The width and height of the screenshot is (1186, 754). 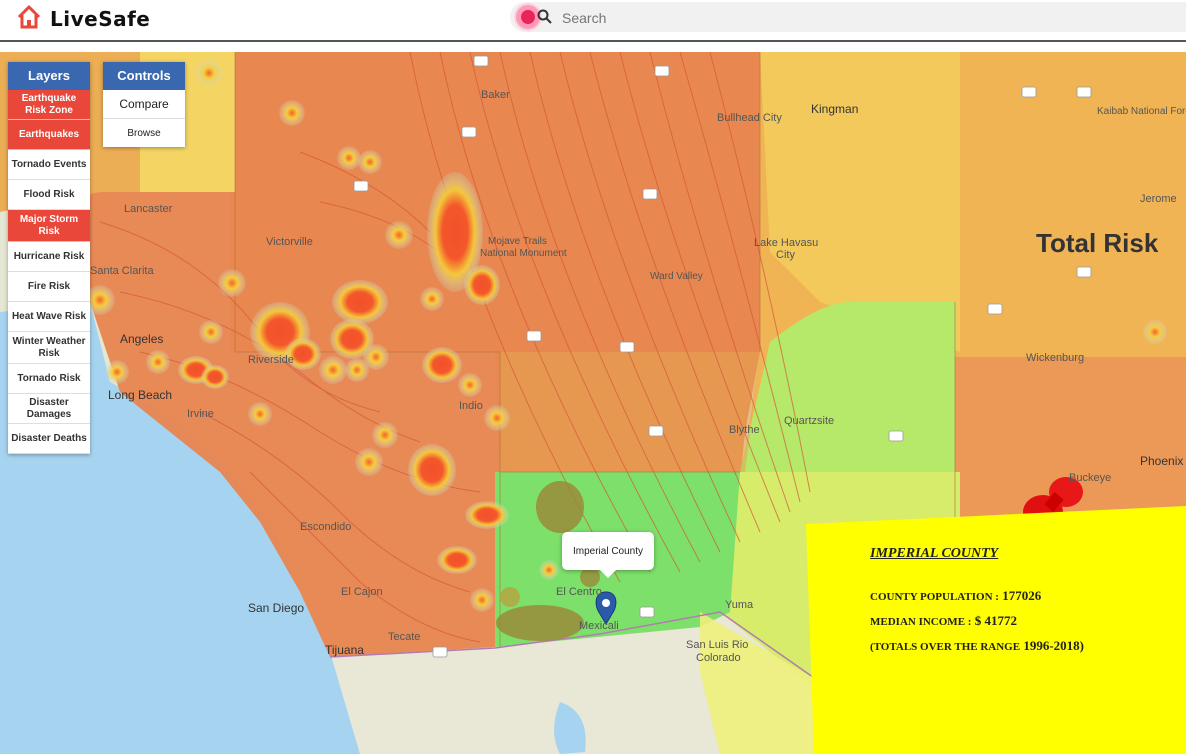 I want to click on county-population: COUNTY POPULATION : 177026, so click(x=955, y=596).